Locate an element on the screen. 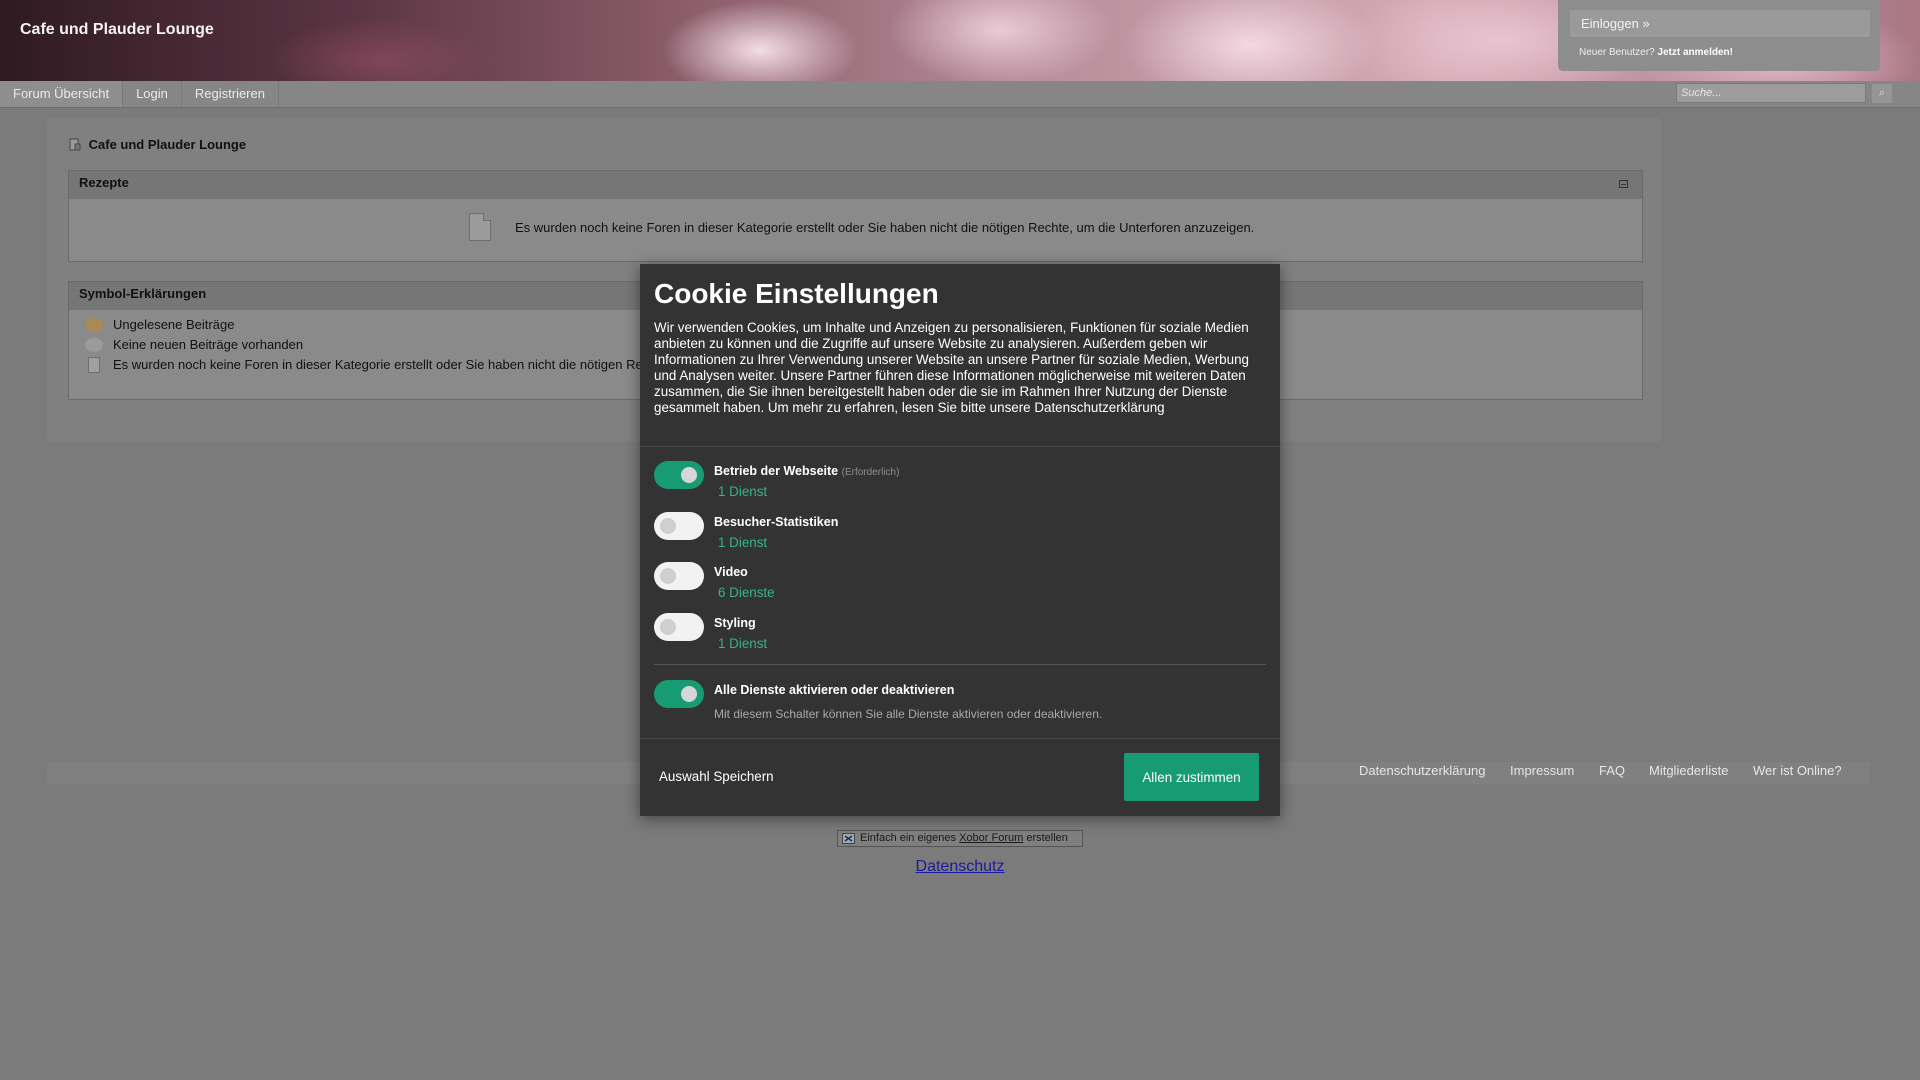 The width and height of the screenshot is (1920, 1080). nav-bar: Forum Übersicht Login Registrieren ⌕ is located at coordinates (960, 94).